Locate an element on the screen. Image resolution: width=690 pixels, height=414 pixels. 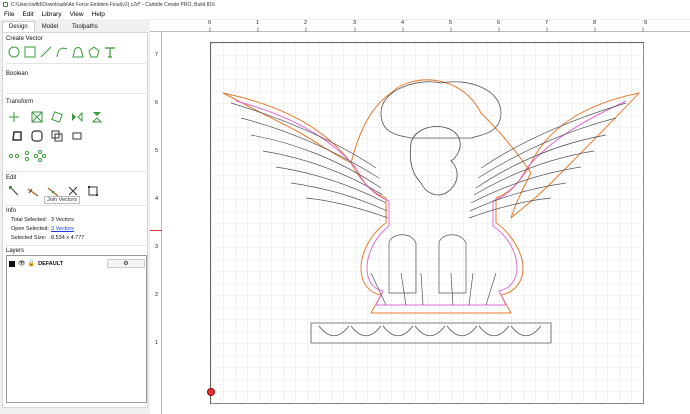
eye-icon: 👁 is located at coordinates (22, 263).